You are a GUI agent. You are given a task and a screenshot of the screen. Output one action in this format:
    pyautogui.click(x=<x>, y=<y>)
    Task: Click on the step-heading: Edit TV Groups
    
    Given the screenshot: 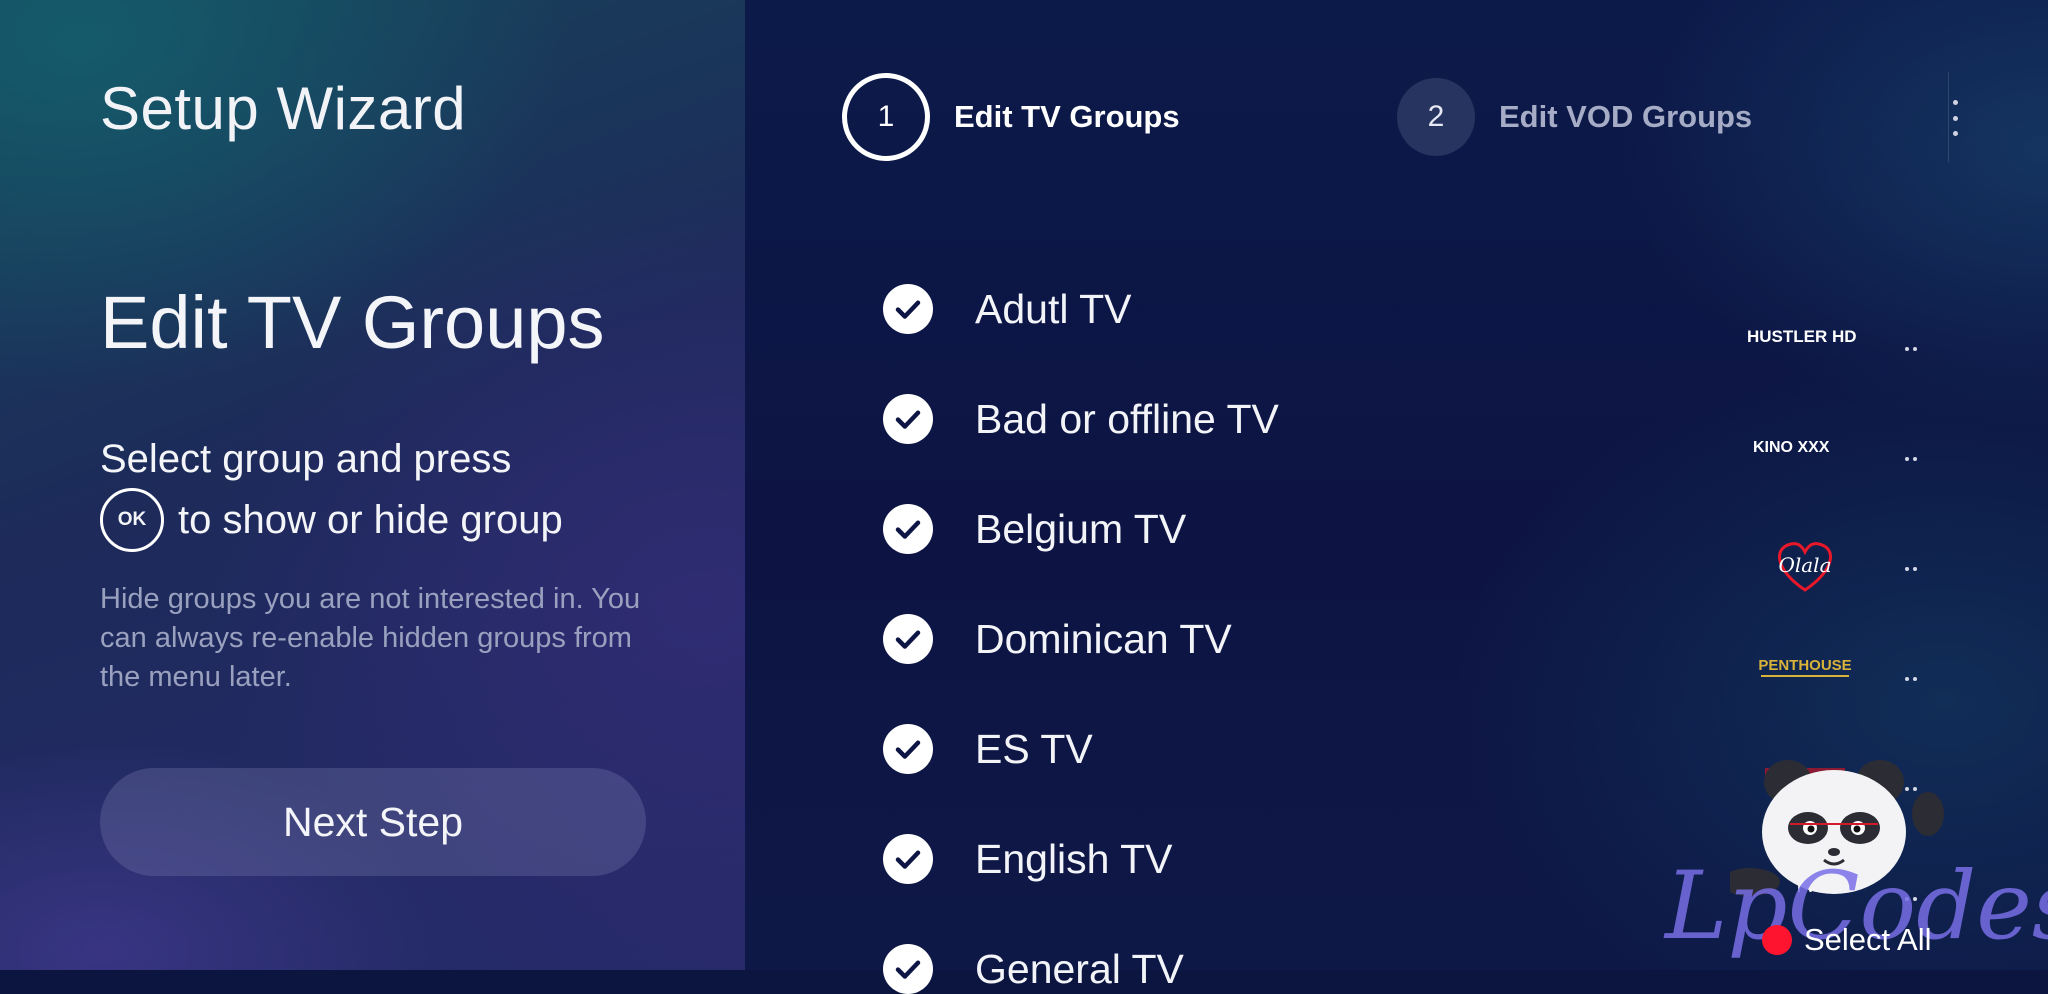 What is the action you would take?
    pyautogui.click(x=352, y=322)
    